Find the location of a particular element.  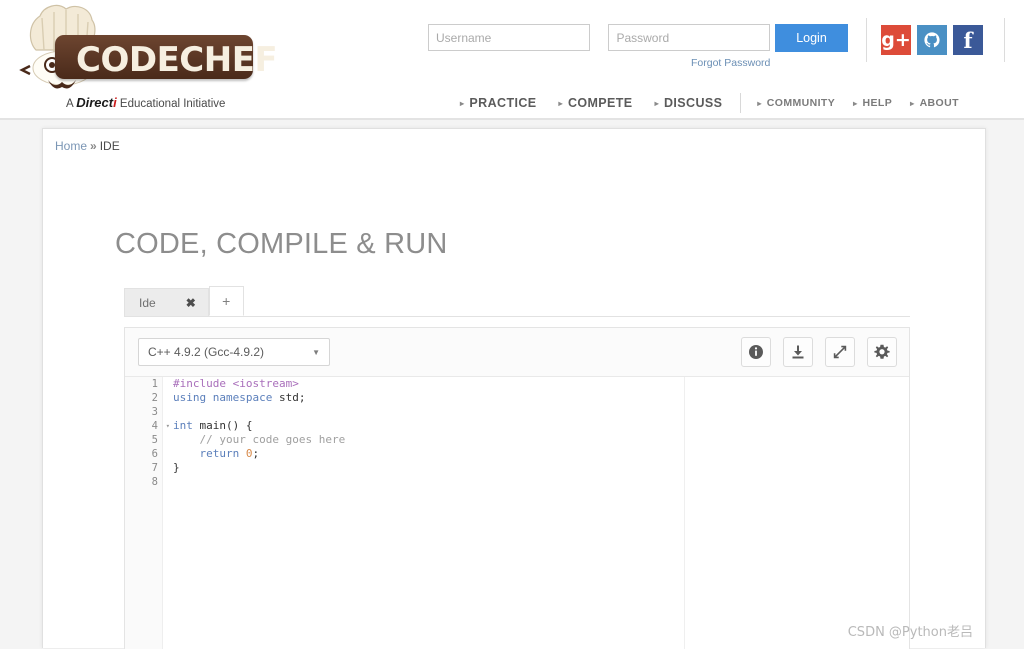

github-glyph is located at coordinates (932, 40).